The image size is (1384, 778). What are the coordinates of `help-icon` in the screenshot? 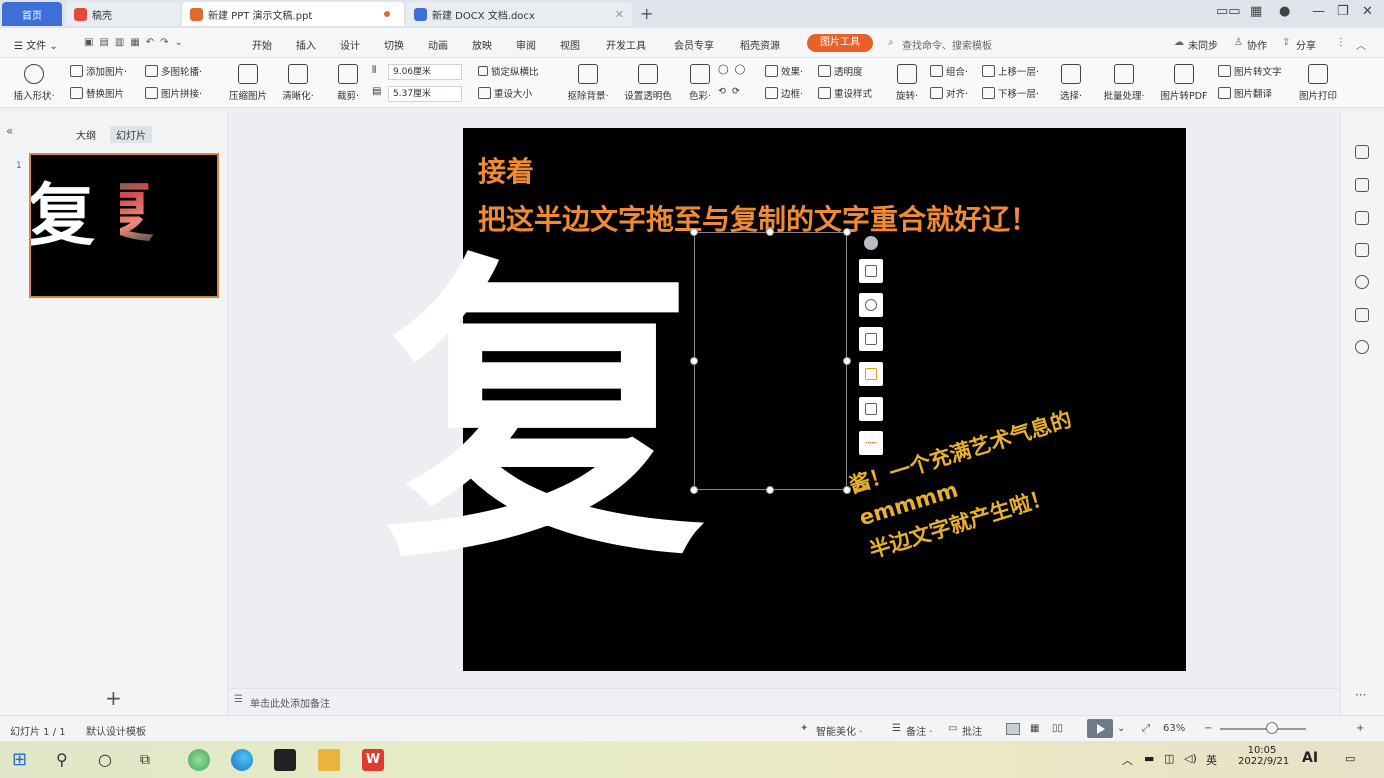 It's located at (1362, 282).